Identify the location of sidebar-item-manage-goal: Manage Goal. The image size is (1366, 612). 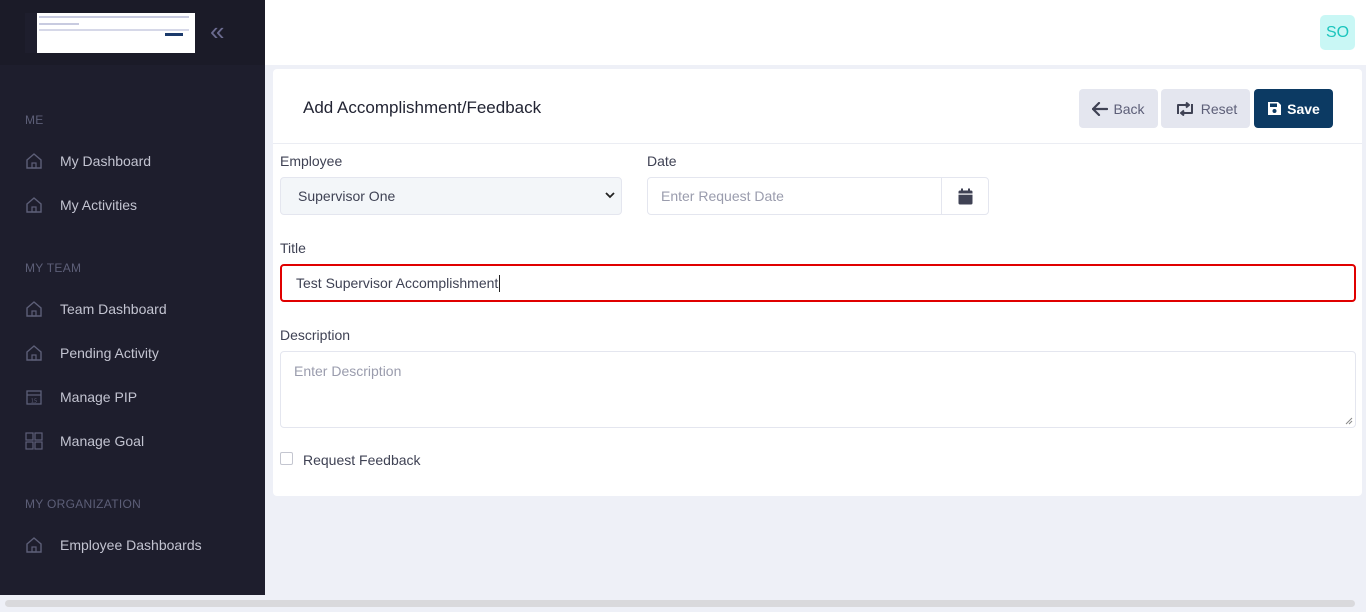
(84, 441).